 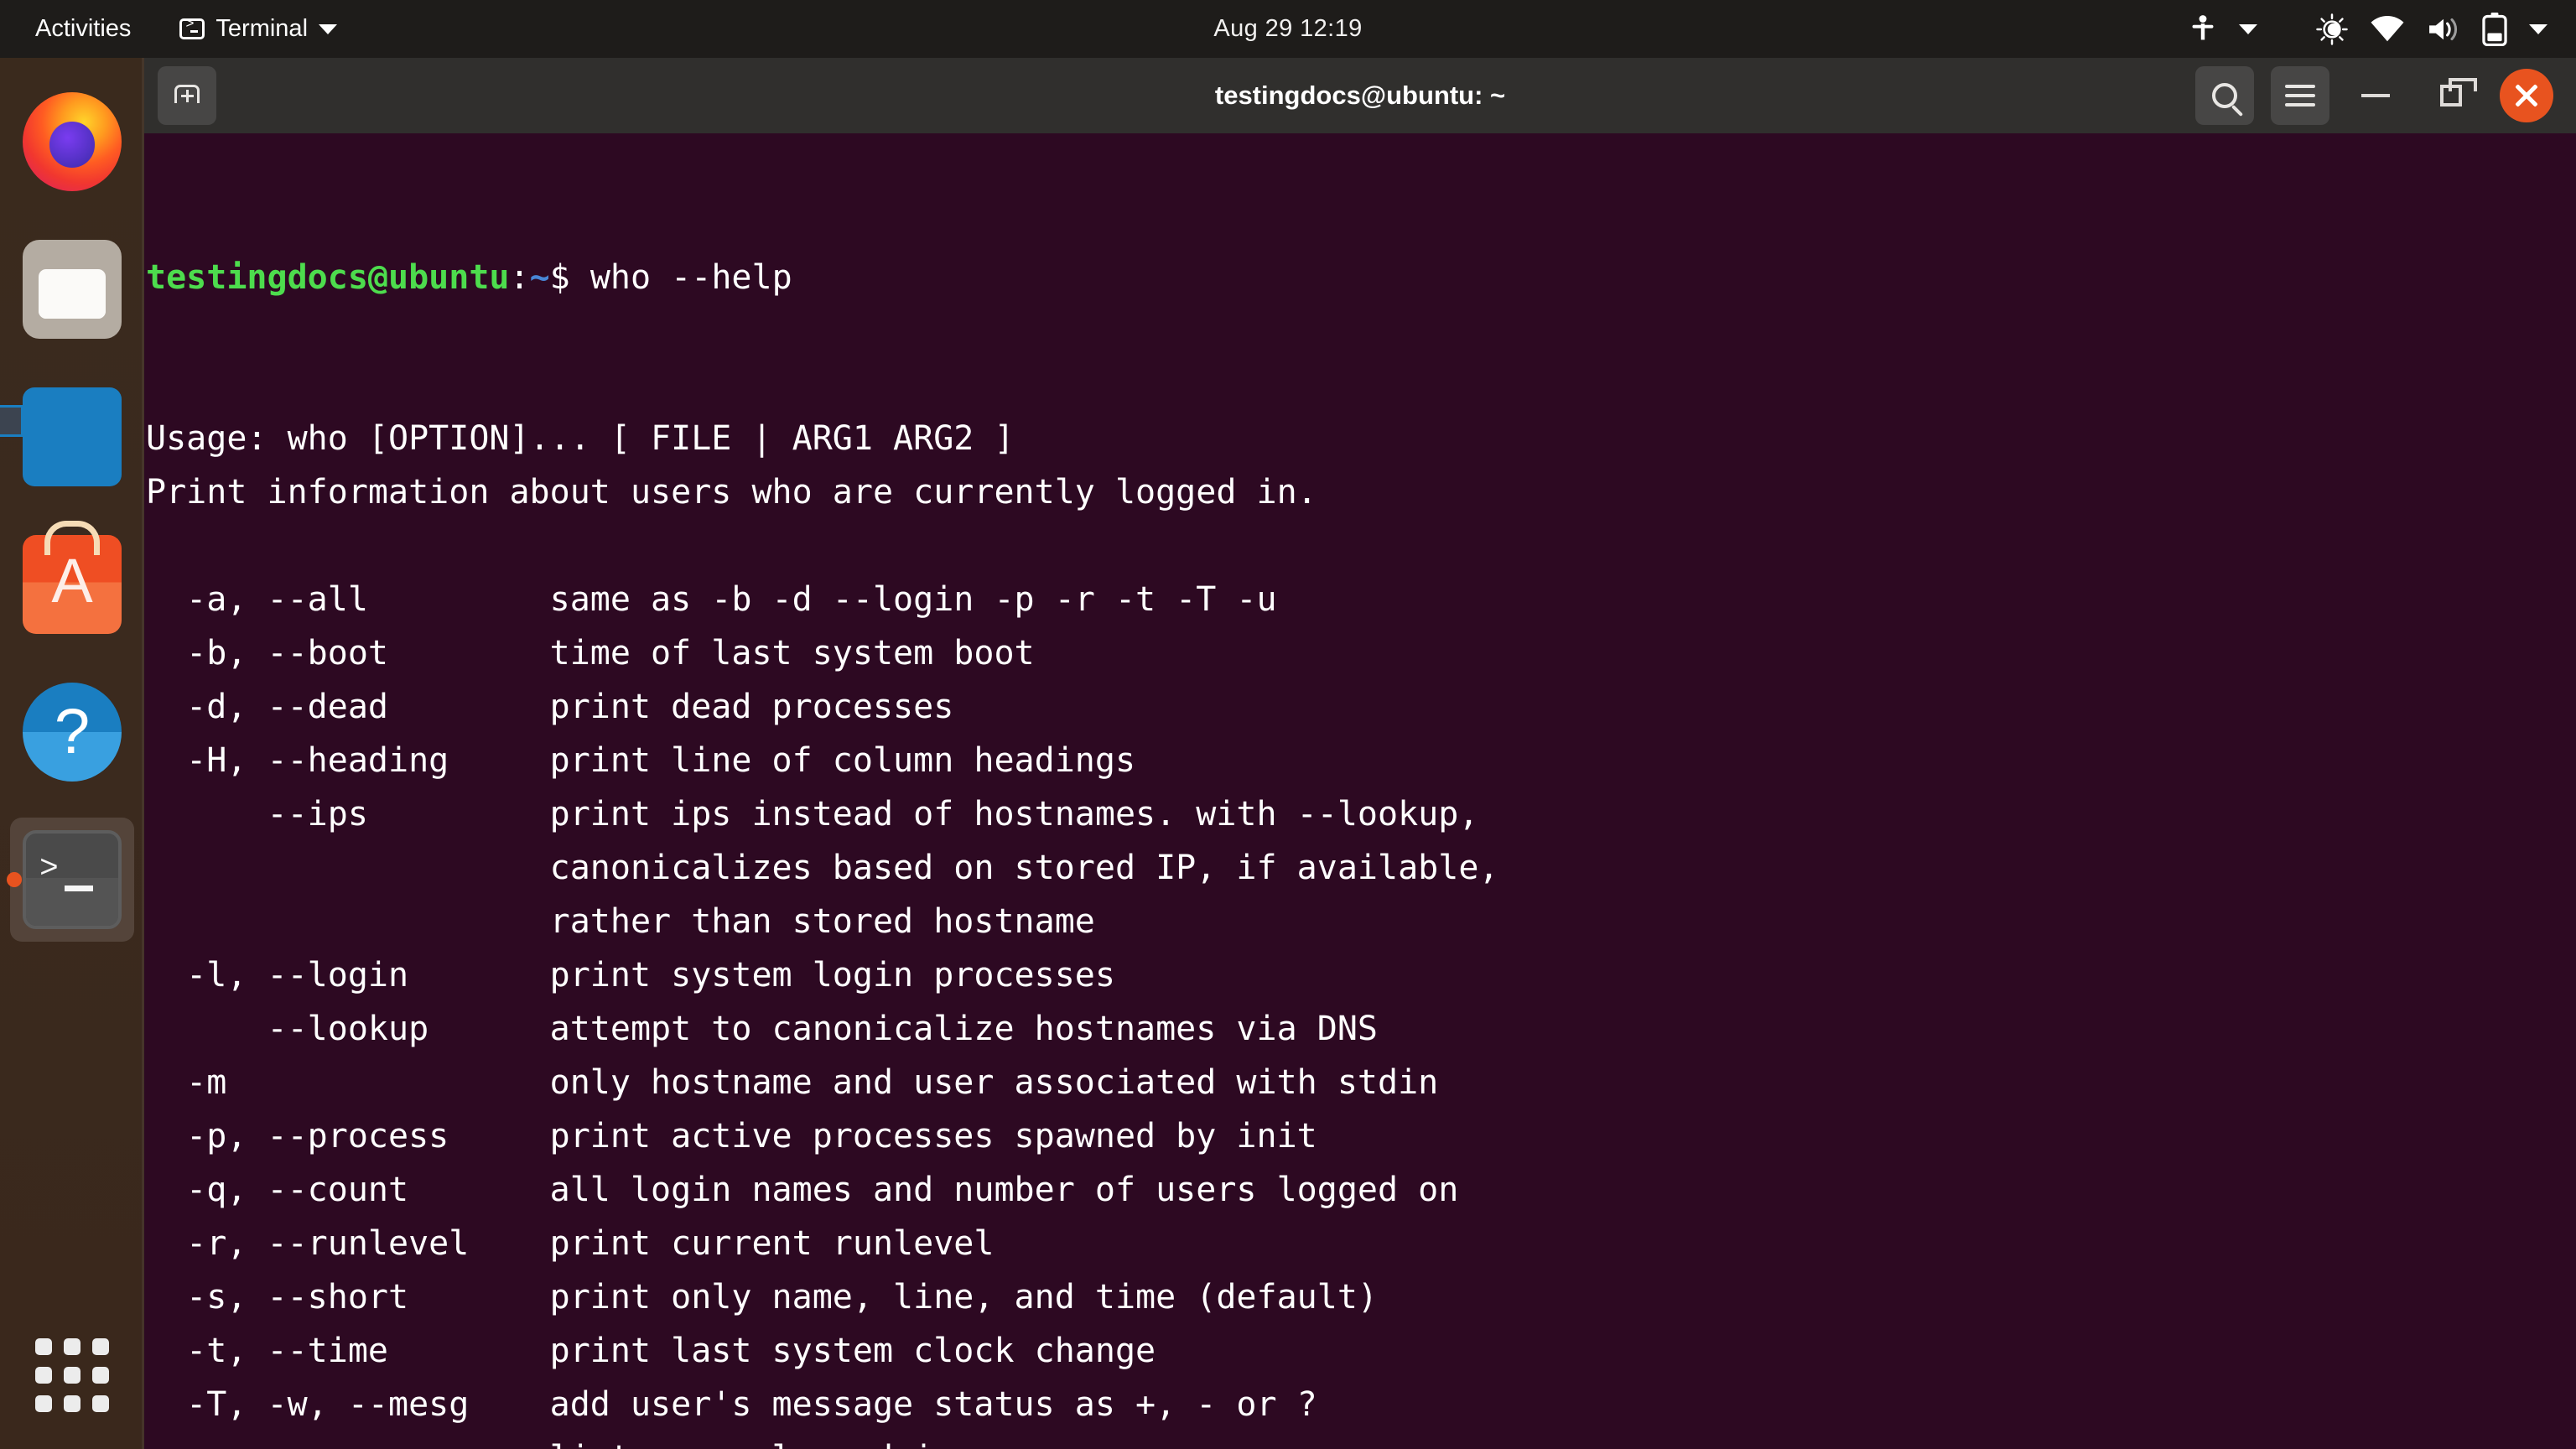 I want to click on ubuntu-dock: A ? >, so click(x=72, y=753).